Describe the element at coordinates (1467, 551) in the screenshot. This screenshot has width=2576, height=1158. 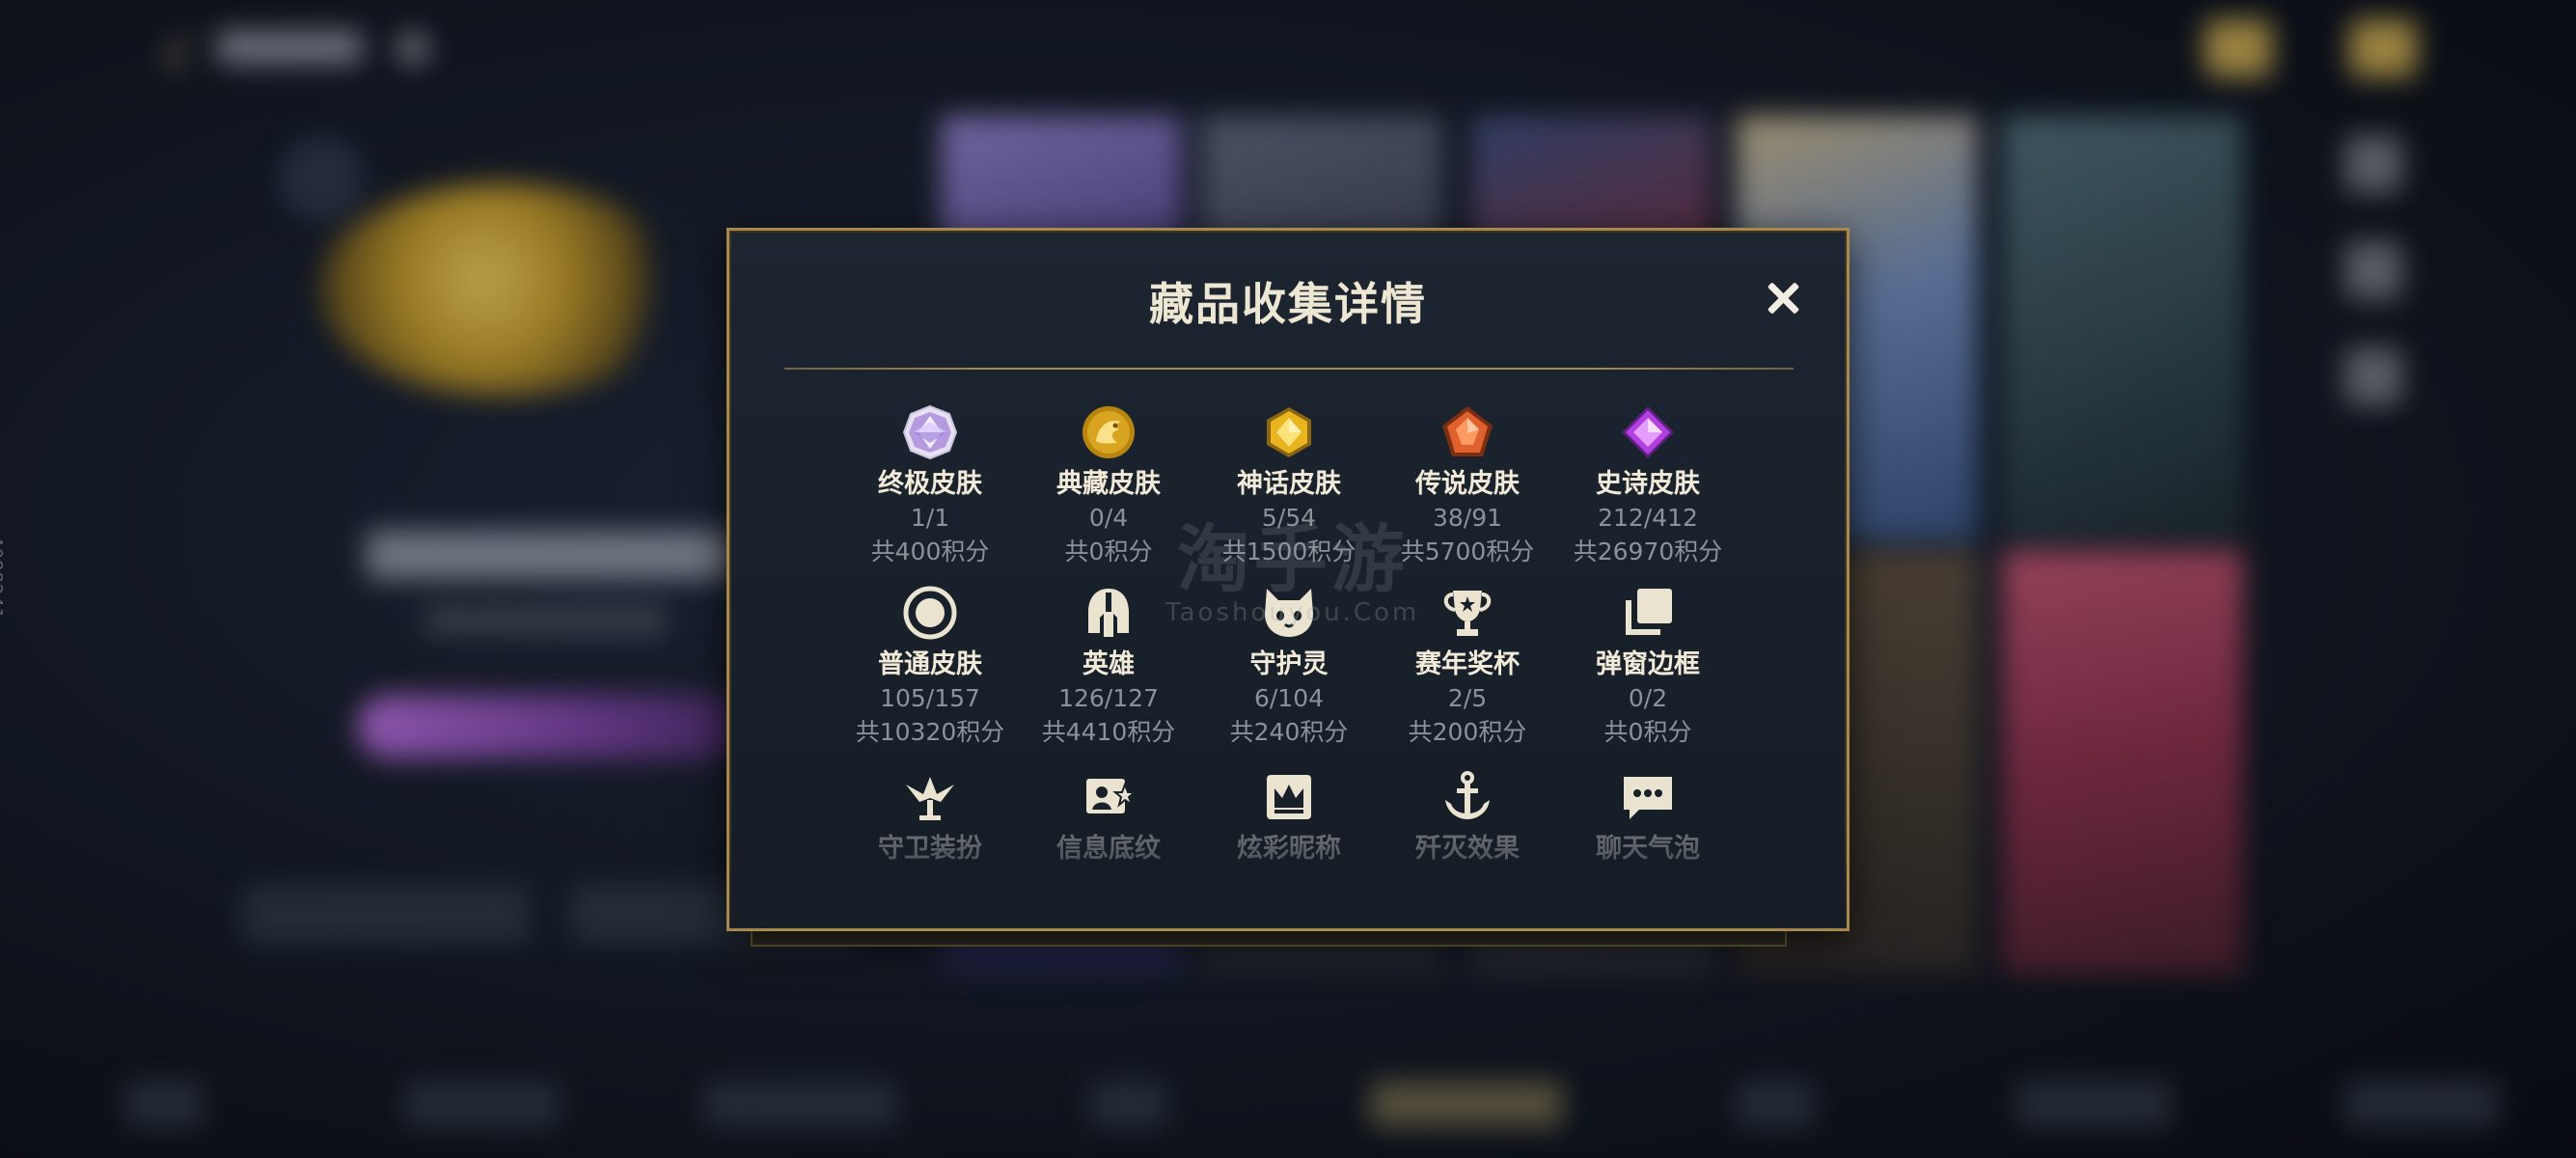
I see `item-points: 共5700积分` at that location.